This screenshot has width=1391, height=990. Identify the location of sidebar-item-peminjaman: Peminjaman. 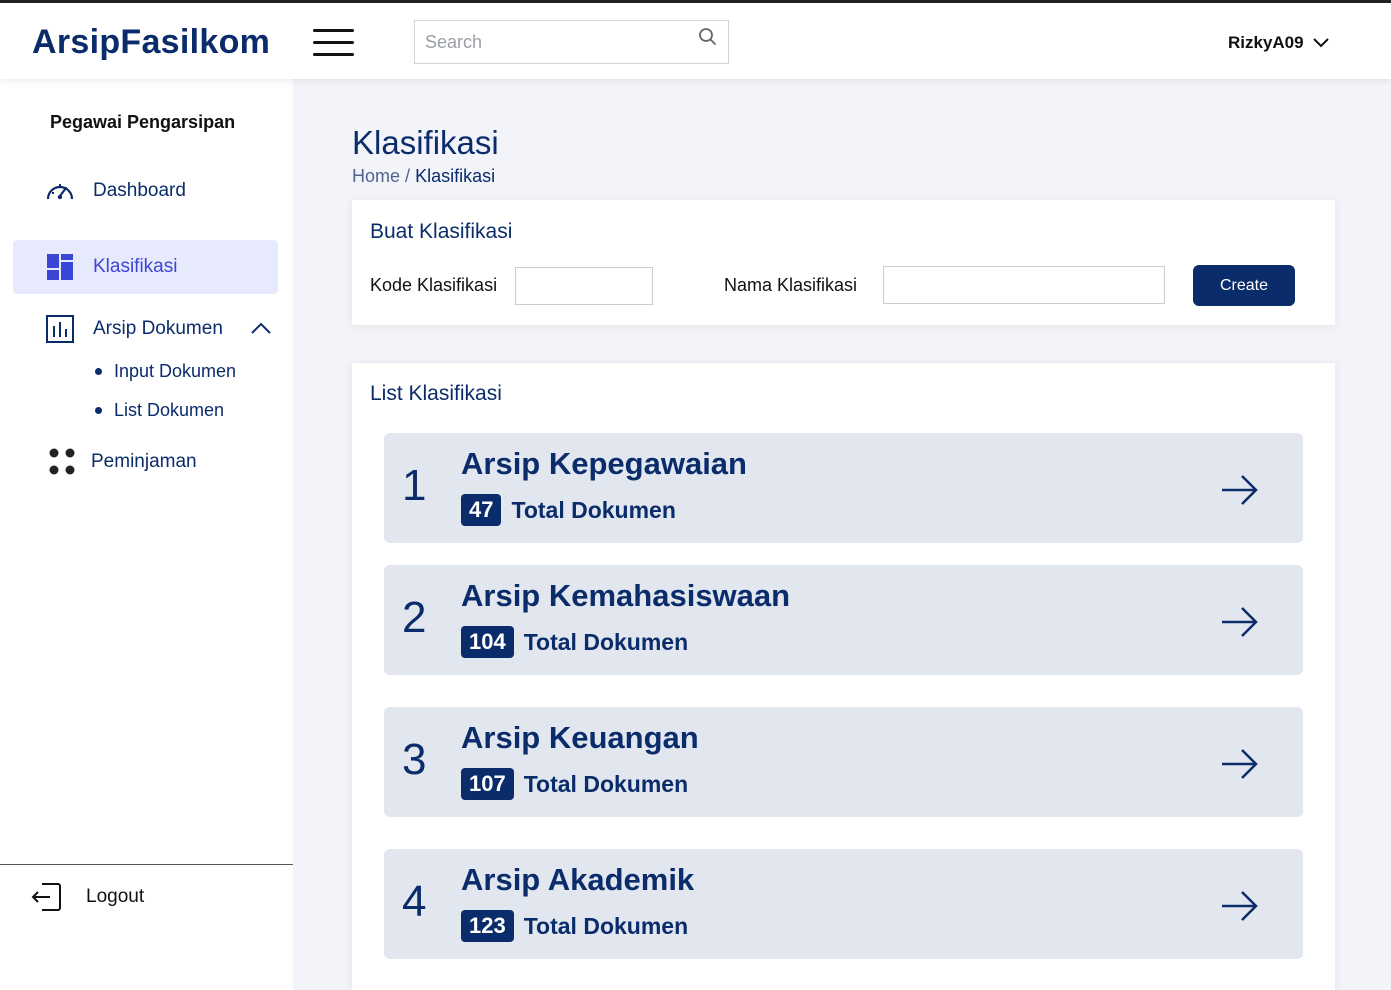
(145, 462).